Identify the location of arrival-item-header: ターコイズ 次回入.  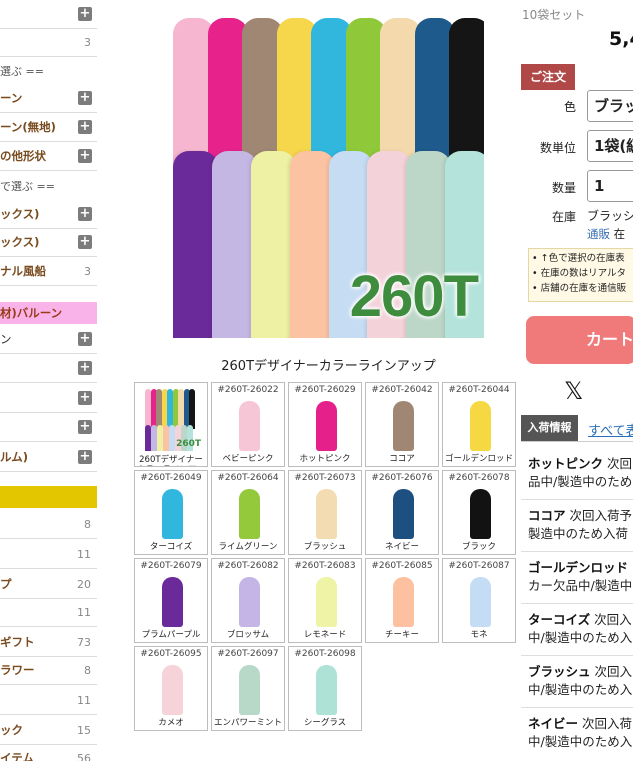
(580, 620).